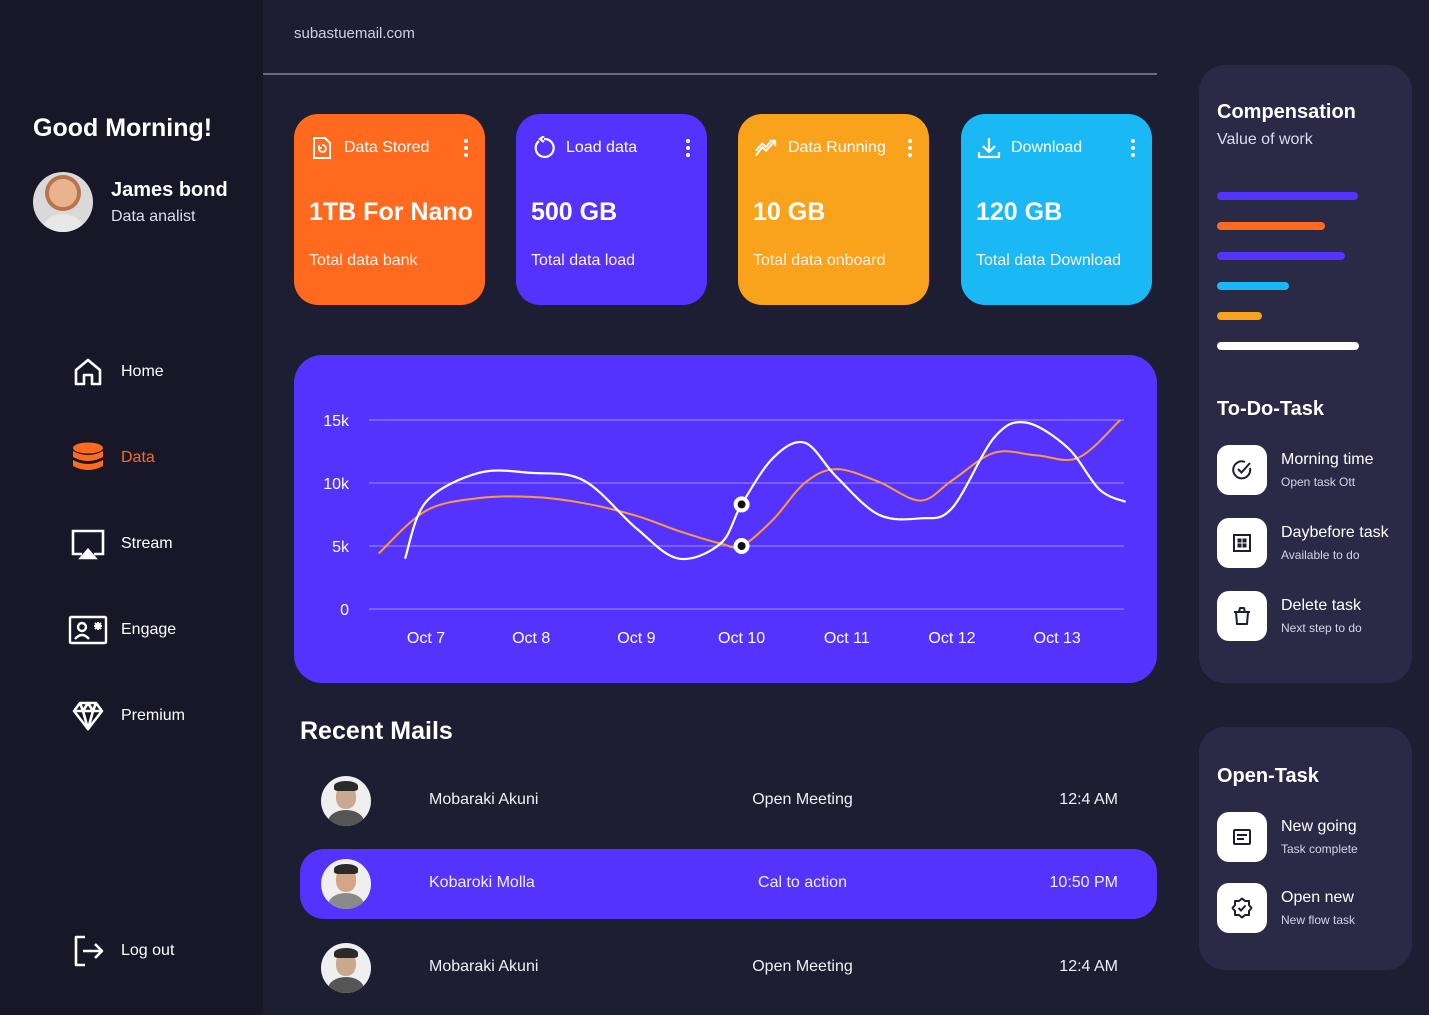 This screenshot has height=1015, width=1429. Describe the element at coordinates (1295, 470) in the screenshot. I see `todo-task-morning: Morning time Open task Ott` at that location.